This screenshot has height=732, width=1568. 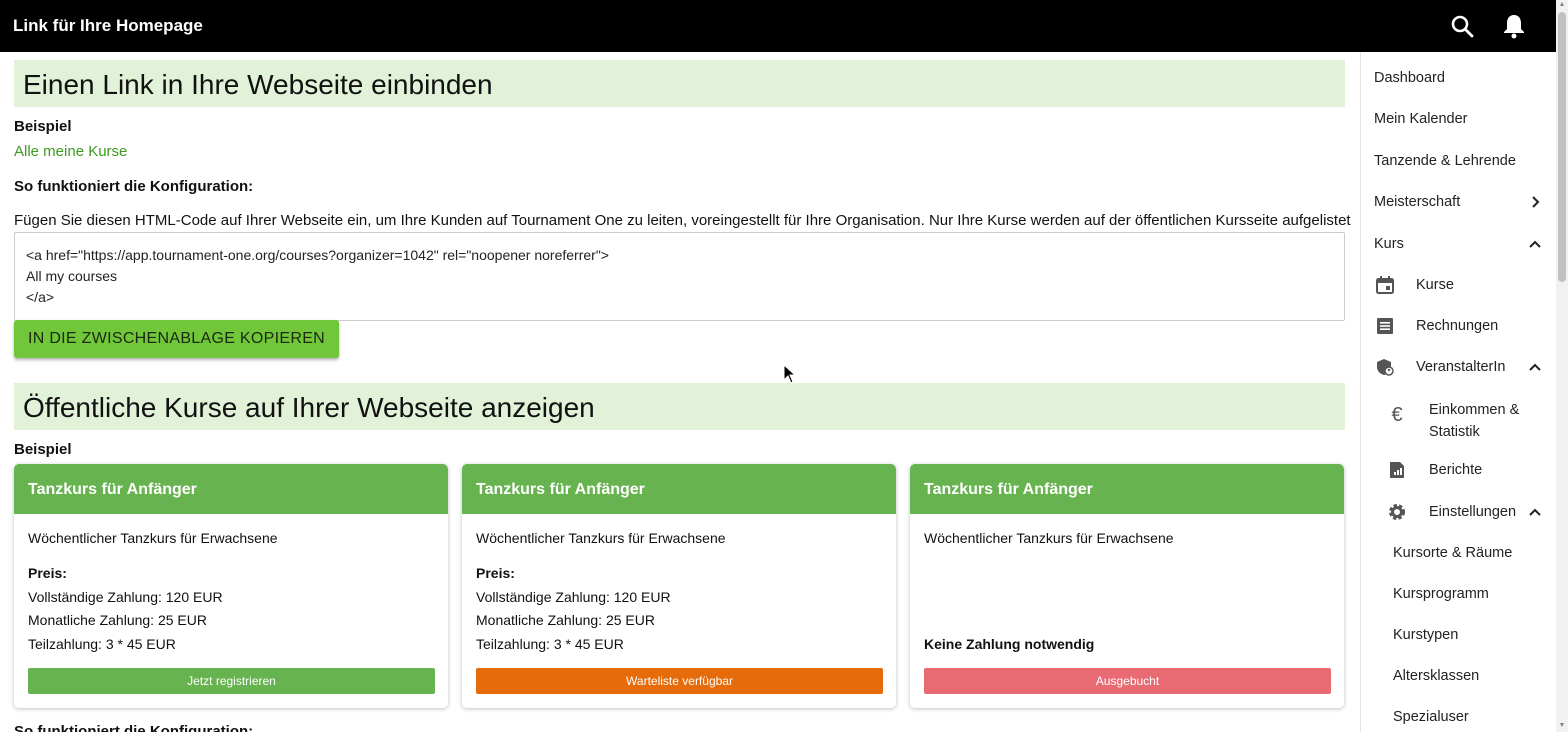 I want to click on sidebar-item-dancers-teachers: Tanzende & Lehrende, so click(x=1458, y=160).